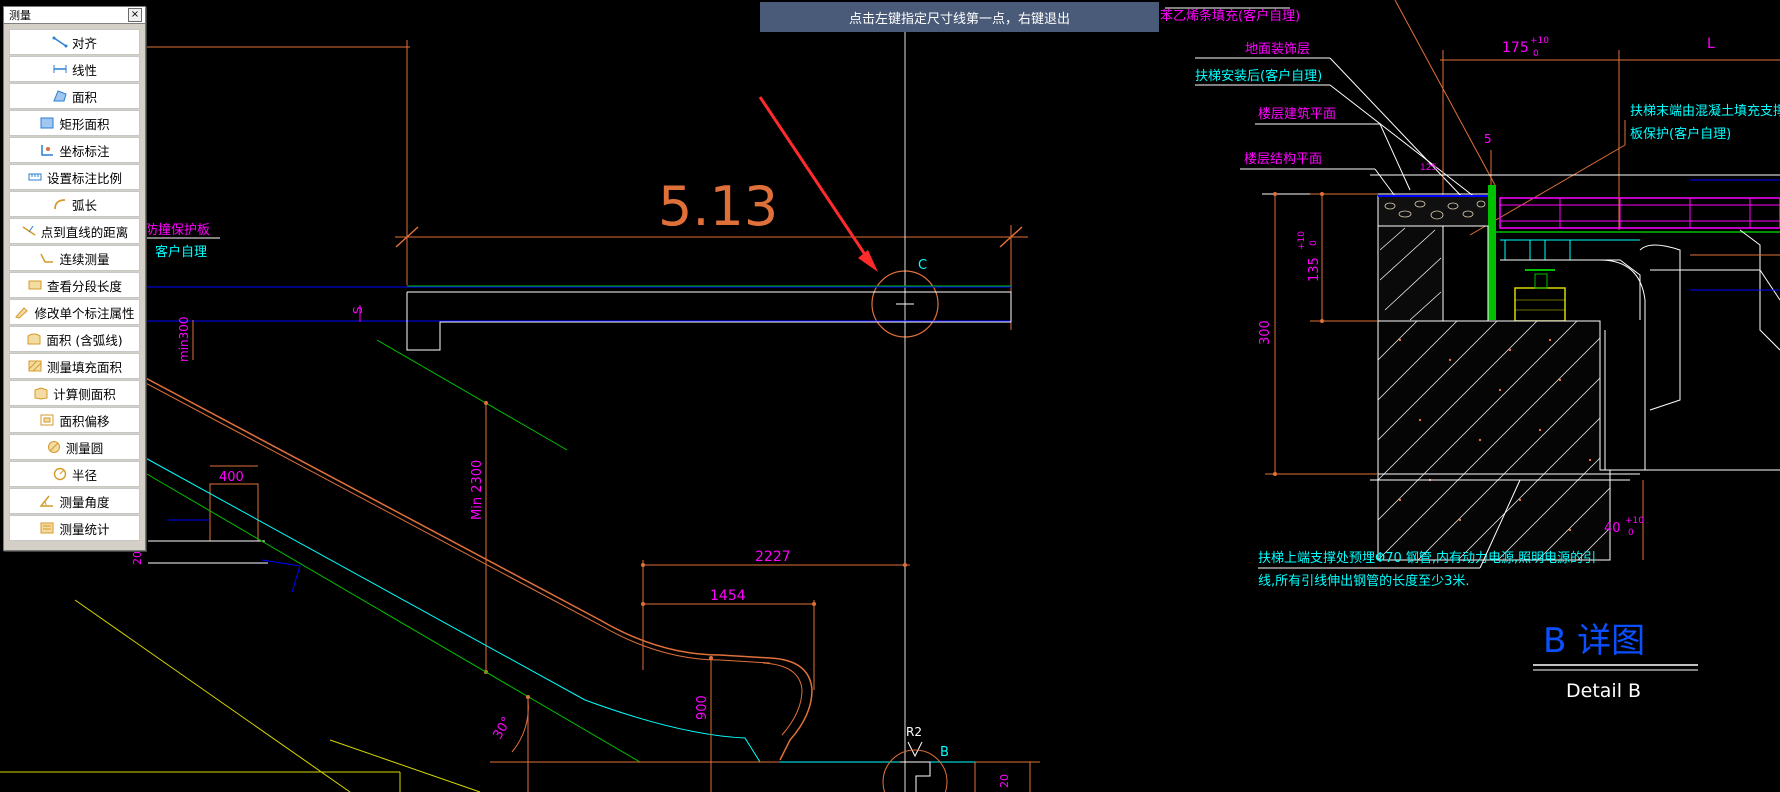 The image size is (1780, 792). Describe the element at coordinates (773, 557) in the screenshot. I see `dim-2227-label: 2227` at that location.